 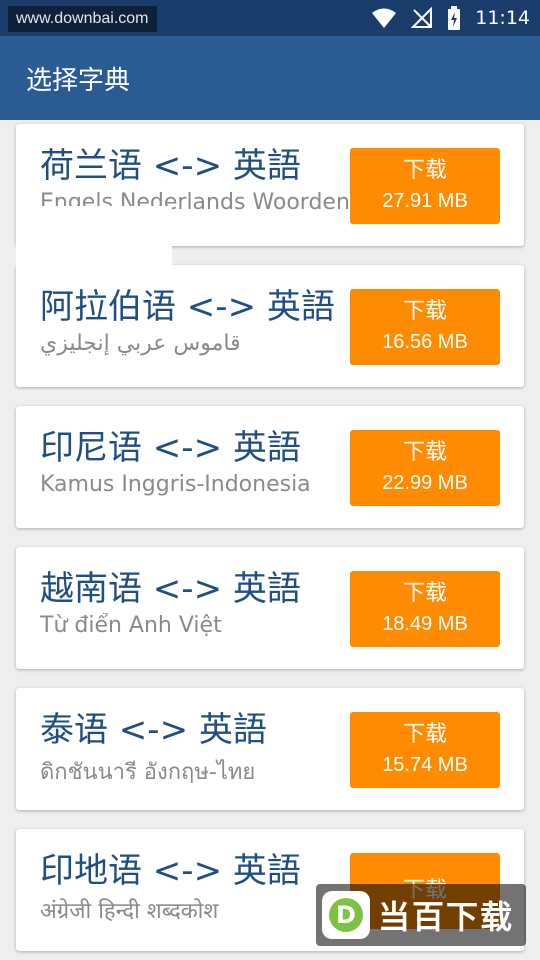 I want to click on dictionary-subtitle: अंग्रेजी हिन्दी शब्दकोश, so click(x=129, y=911).